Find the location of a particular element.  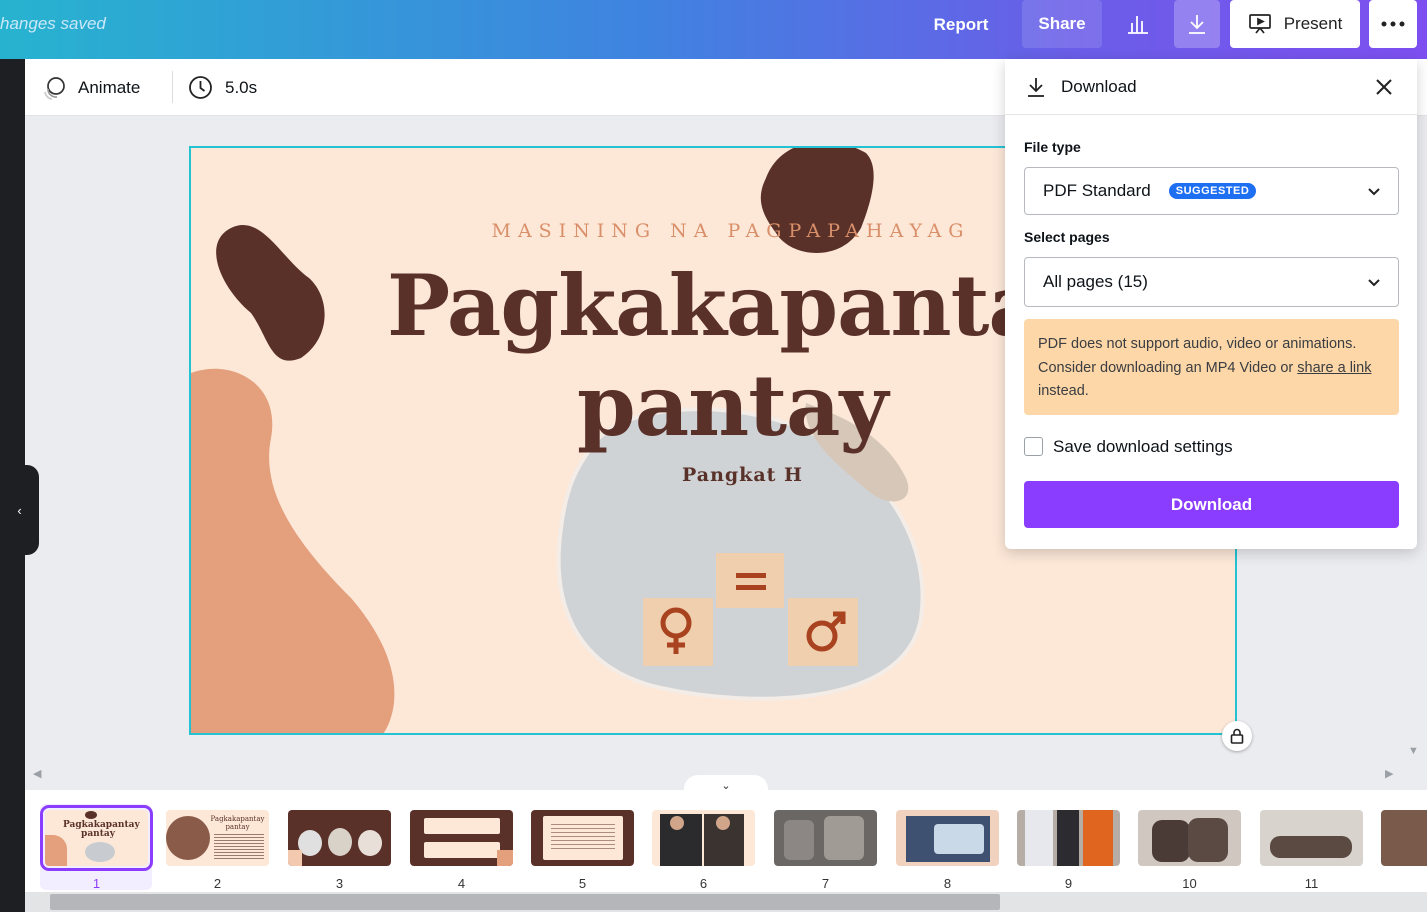

page-number-7: 7 is located at coordinates (825, 883).